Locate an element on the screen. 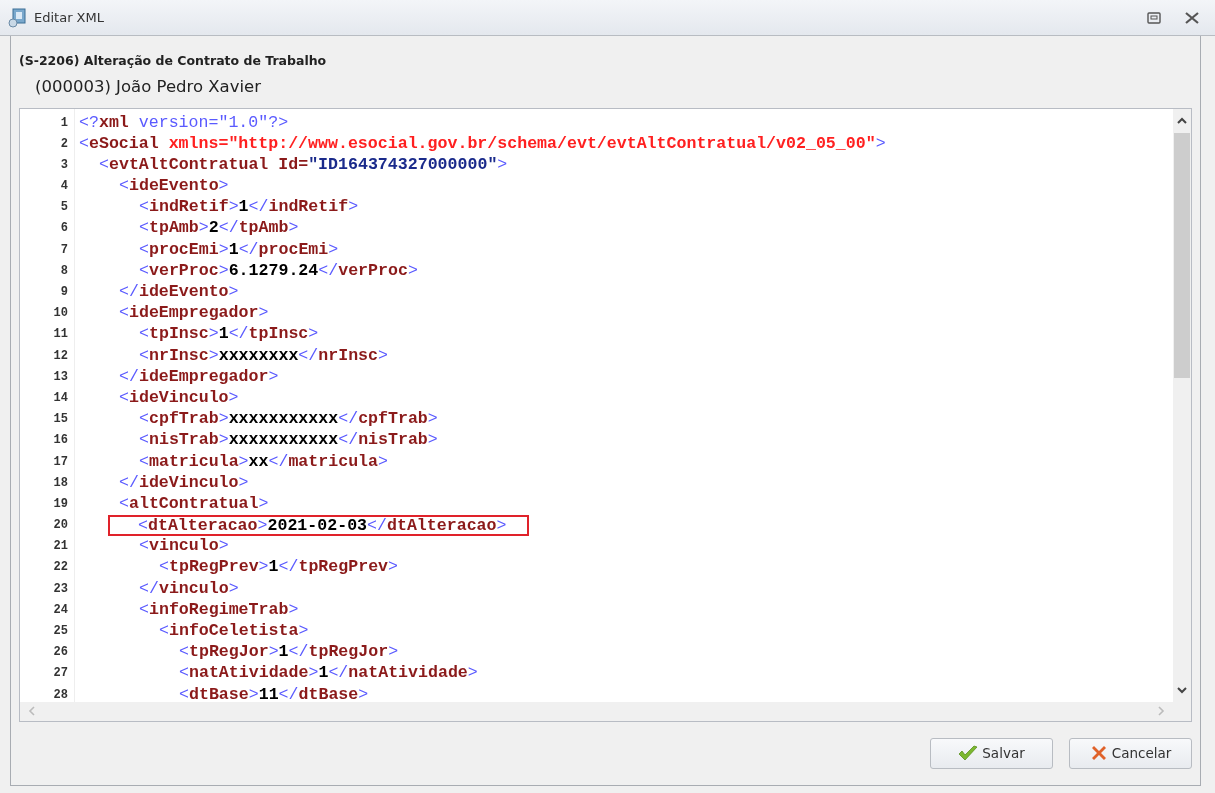  code-line: <tpRegPrev>1</tpRegPrev> is located at coordinates (279, 567).